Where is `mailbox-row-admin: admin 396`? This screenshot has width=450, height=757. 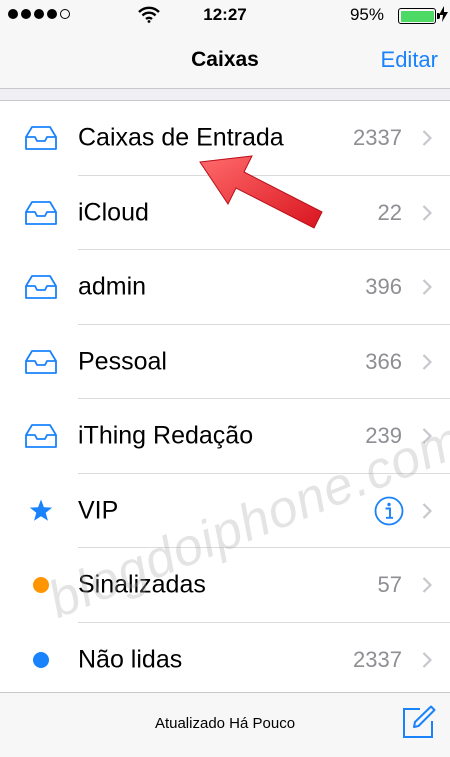
mailbox-row-admin: admin 396 is located at coordinates (225, 287).